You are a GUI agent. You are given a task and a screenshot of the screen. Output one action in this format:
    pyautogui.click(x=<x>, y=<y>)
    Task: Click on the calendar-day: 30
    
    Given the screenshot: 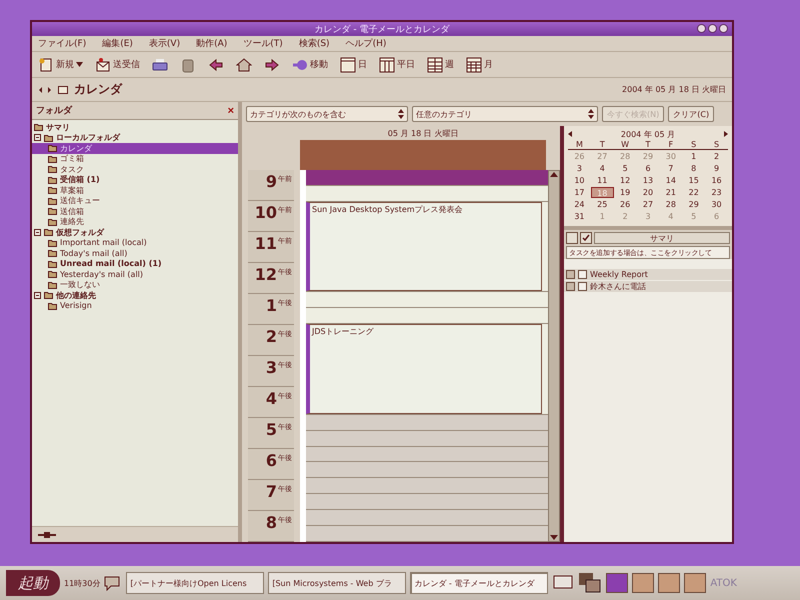 What is the action you would take?
    pyautogui.click(x=716, y=204)
    